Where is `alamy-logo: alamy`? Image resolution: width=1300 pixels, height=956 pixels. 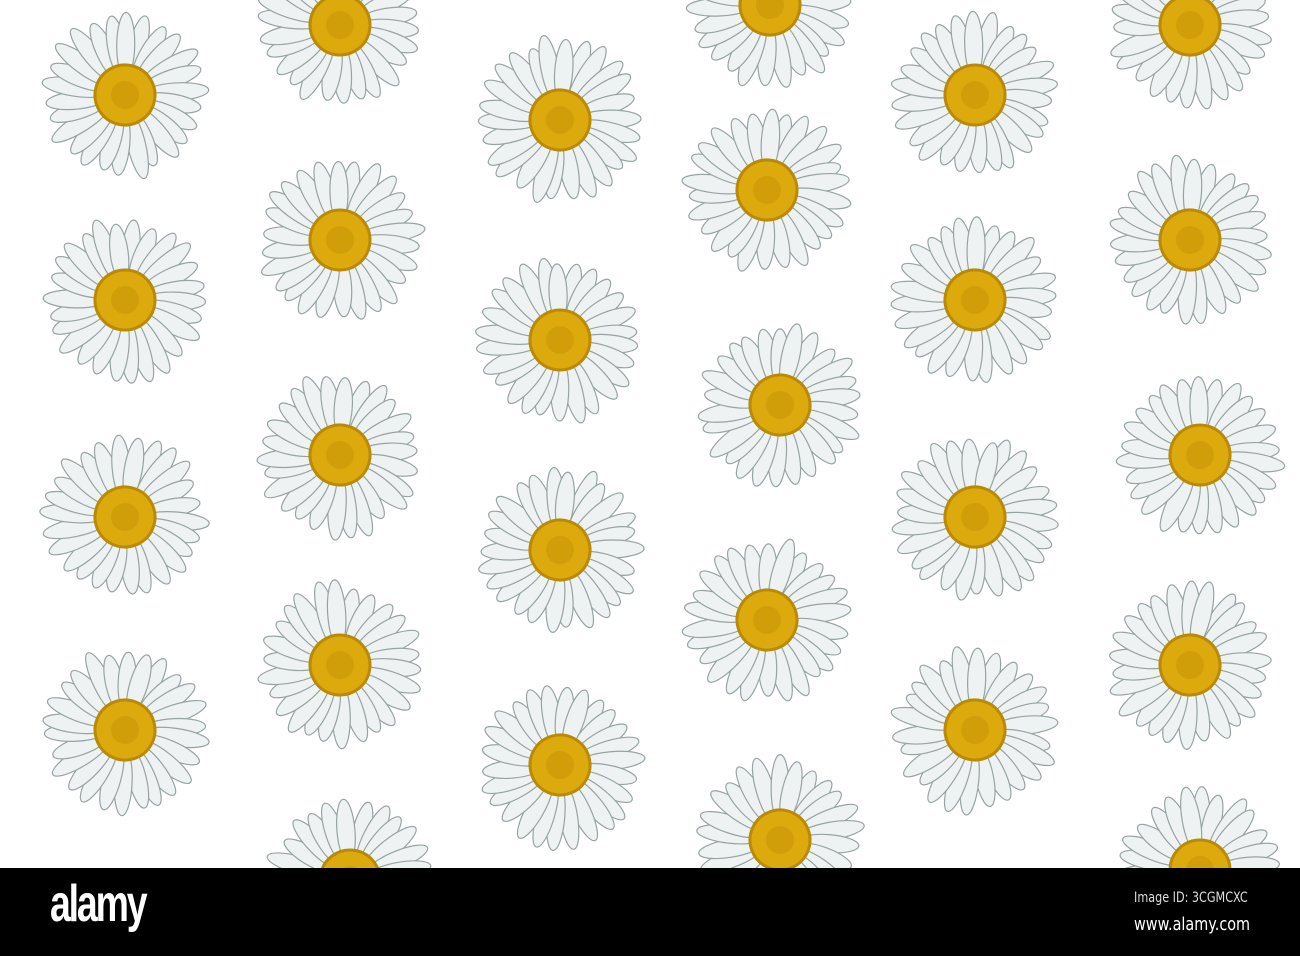 alamy-logo: alamy is located at coordinates (99, 904).